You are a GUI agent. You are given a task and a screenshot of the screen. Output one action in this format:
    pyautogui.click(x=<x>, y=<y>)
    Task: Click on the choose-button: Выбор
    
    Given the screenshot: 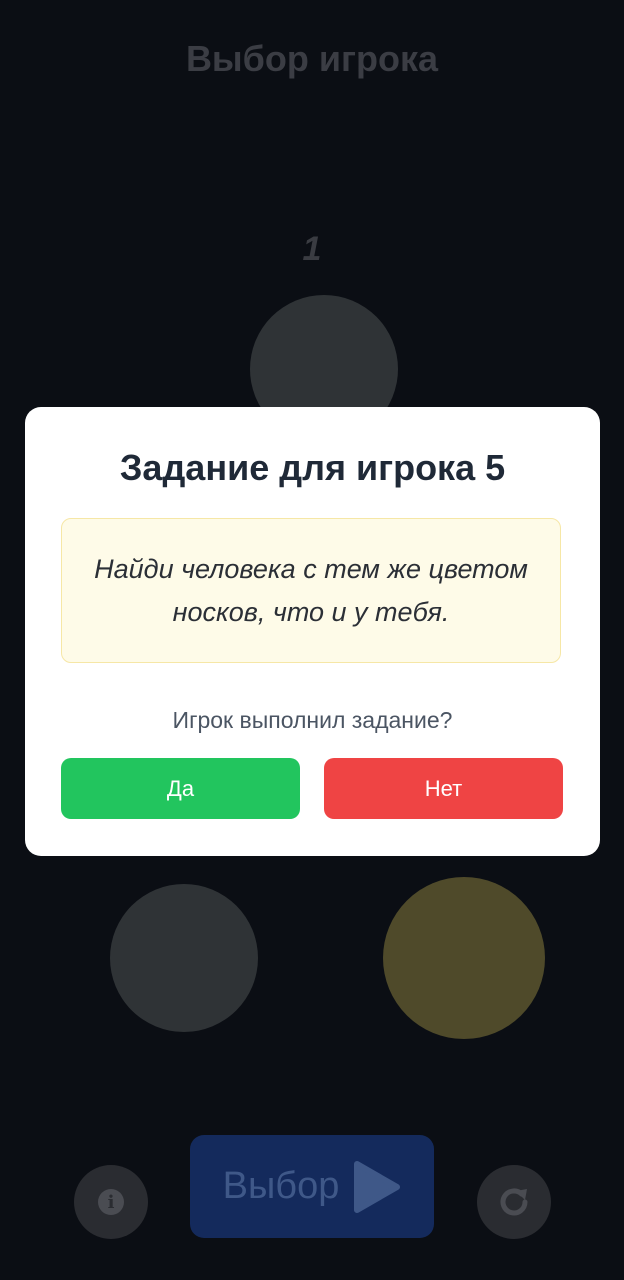 What is the action you would take?
    pyautogui.click(x=312, y=1186)
    